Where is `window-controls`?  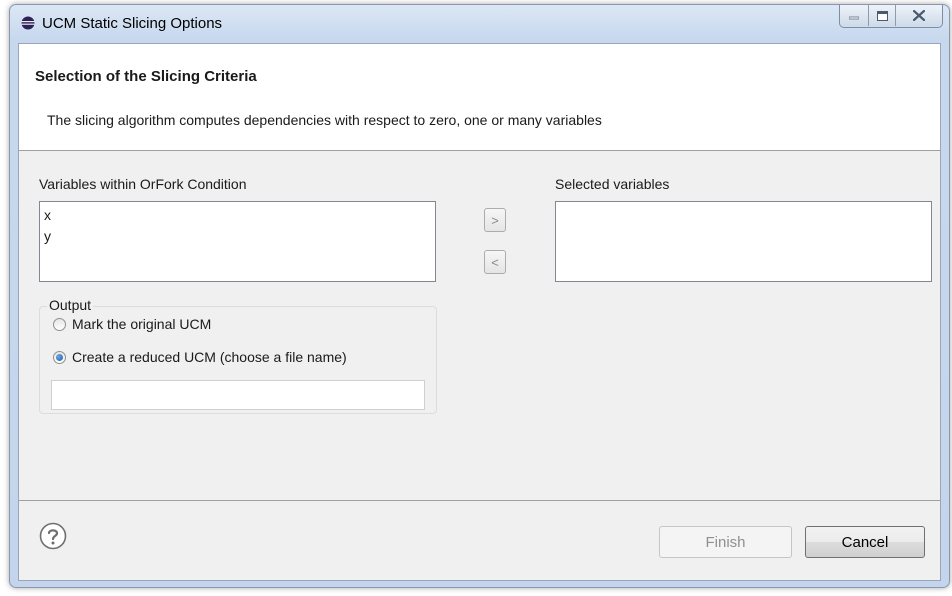 window-controls is located at coordinates (891, 16).